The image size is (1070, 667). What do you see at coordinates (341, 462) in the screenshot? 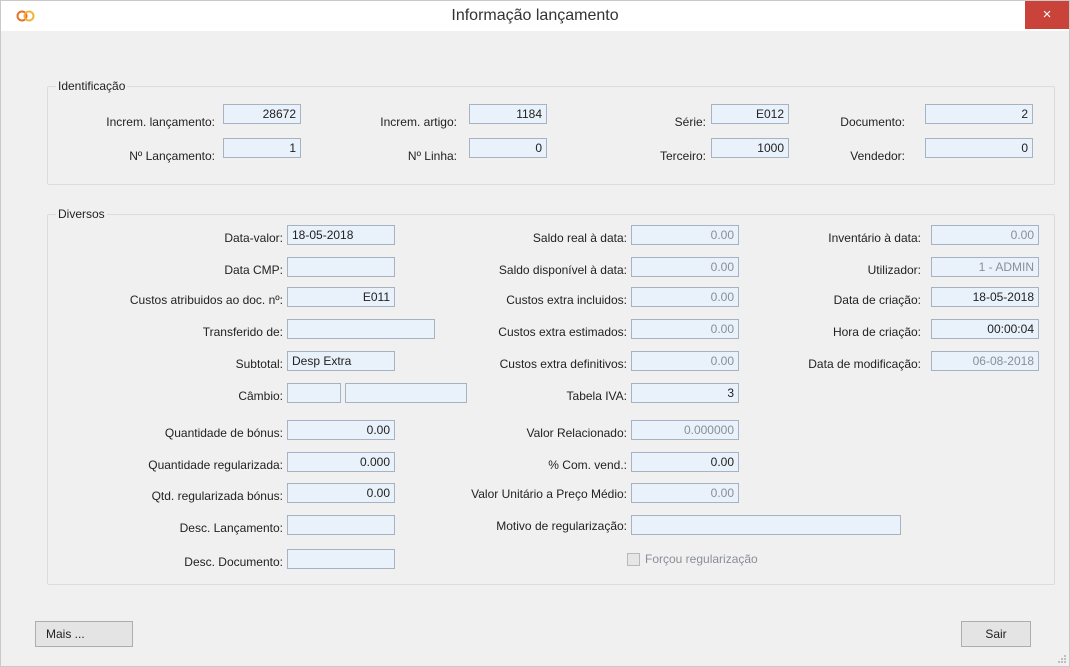
I see `qtd-regularizada-field: 0.000` at bounding box center [341, 462].